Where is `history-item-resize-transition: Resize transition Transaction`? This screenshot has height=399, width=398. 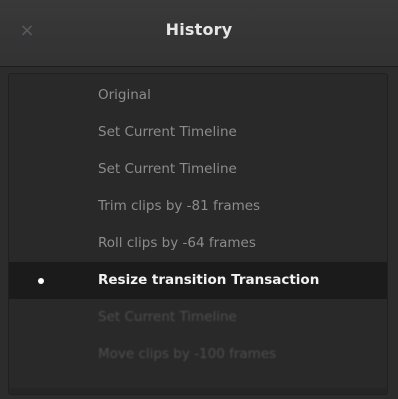
history-item-resize-transition: Resize transition Transaction is located at coordinates (198, 280).